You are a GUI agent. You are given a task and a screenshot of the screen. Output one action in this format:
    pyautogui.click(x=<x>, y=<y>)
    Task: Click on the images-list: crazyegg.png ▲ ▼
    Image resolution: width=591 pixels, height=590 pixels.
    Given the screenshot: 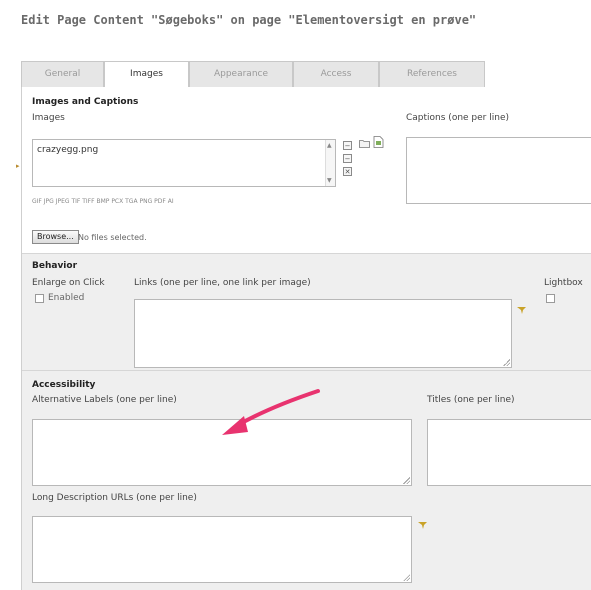 What is the action you would take?
    pyautogui.click(x=184, y=163)
    